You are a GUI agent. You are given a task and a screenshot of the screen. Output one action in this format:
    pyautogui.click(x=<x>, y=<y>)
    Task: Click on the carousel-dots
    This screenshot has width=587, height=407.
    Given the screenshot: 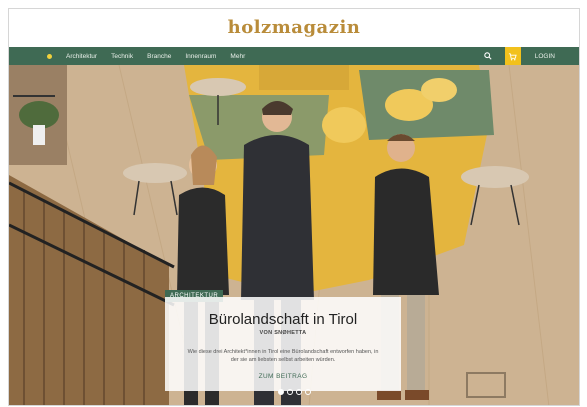 What is the action you would take?
    pyautogui.click(x=294, y=392)
    